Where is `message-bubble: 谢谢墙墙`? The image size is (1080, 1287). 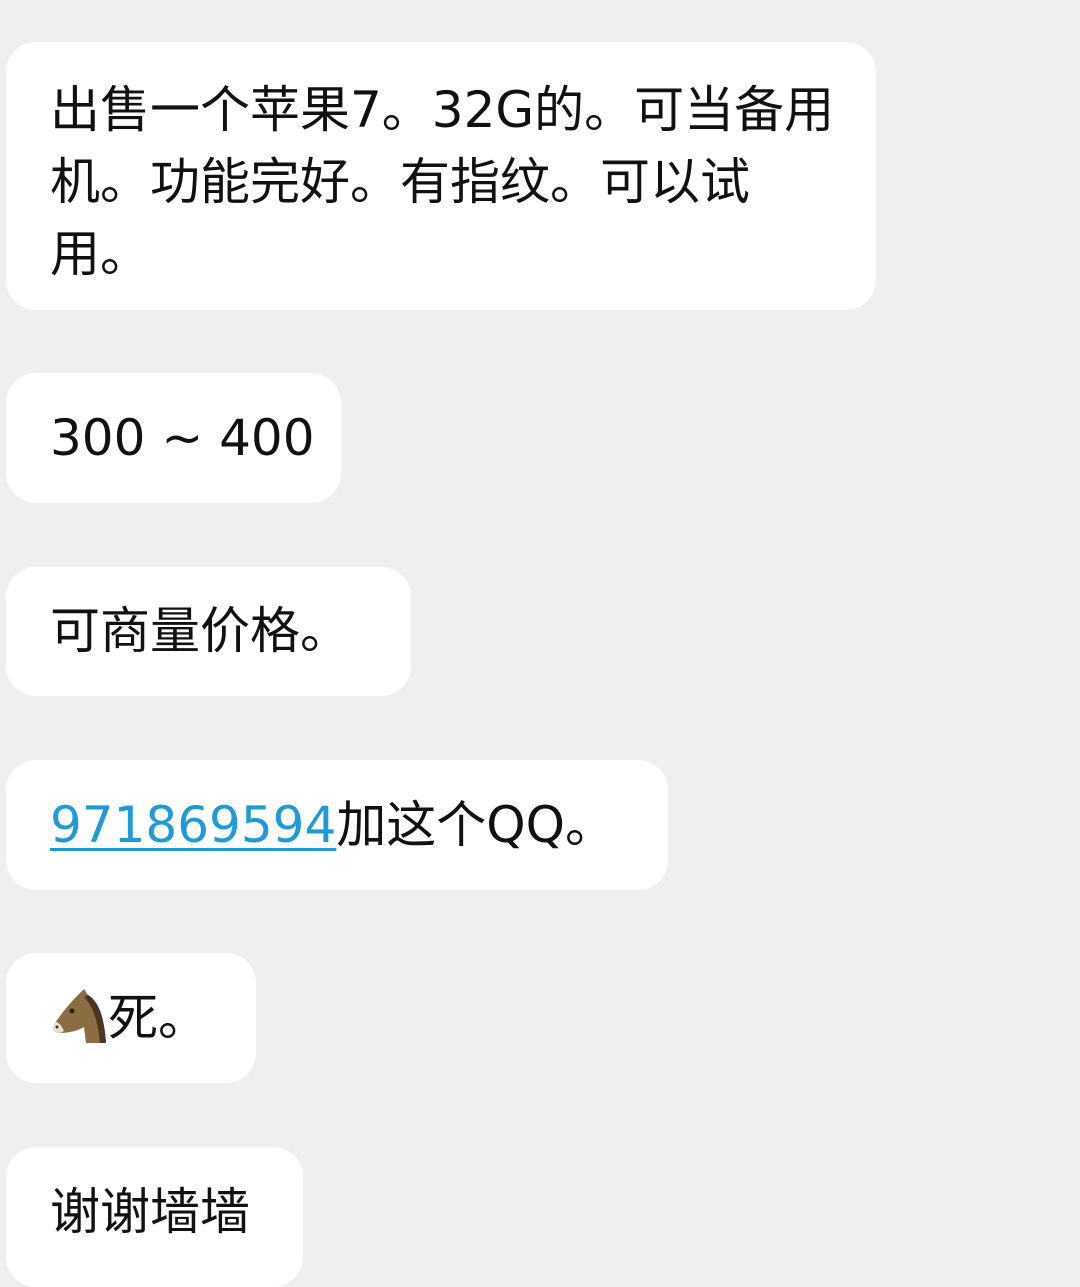 message-bubble: 谢谢墙墙 is located at coordinates (154, 1217).